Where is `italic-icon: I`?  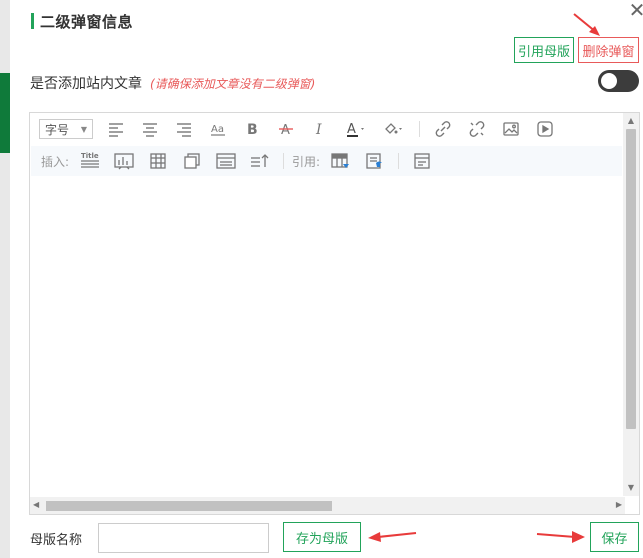 italic-icon: I is located at coordinates (320, 129).